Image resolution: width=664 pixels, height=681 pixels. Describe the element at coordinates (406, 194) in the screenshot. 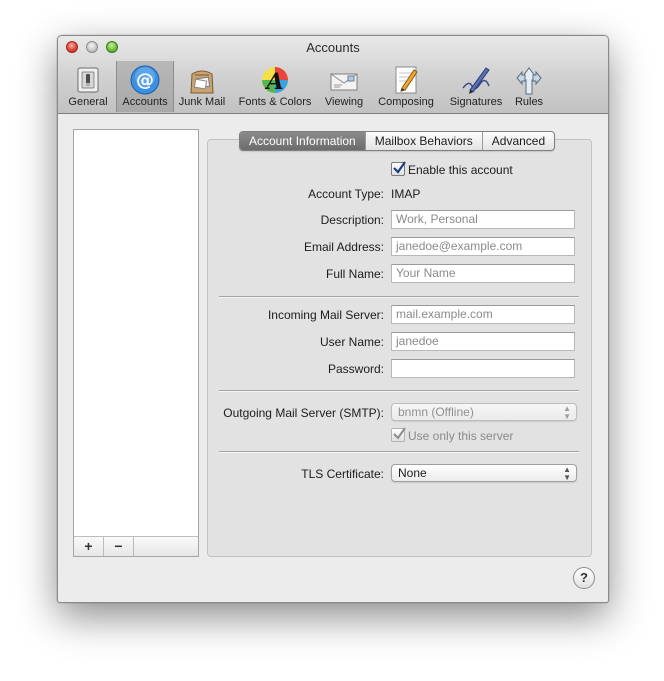

I see `account-type-value: IMAP` at that location.